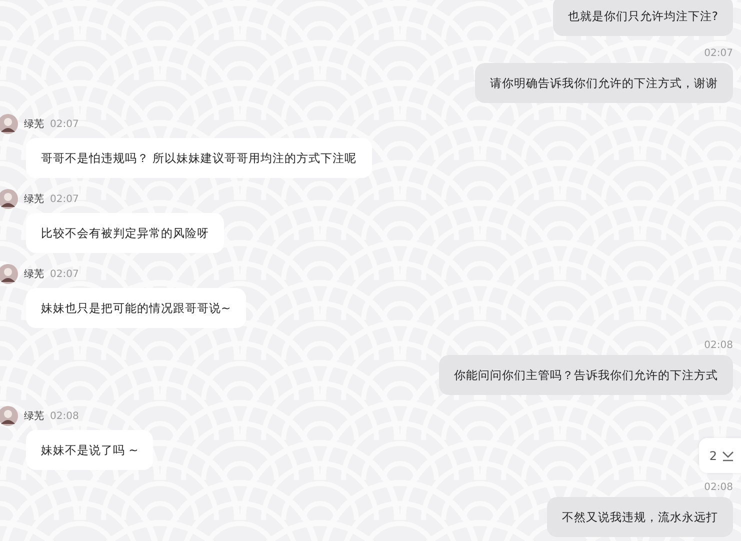 Image resolution: width=741 pixels, height=541 pixels. What do you see at coordinates (586, 375) in the screenshot?
I see `message-bubble: 你能问问你们主管吗？告诉我你们允许的下注方式` at bounding box center [586, 375].